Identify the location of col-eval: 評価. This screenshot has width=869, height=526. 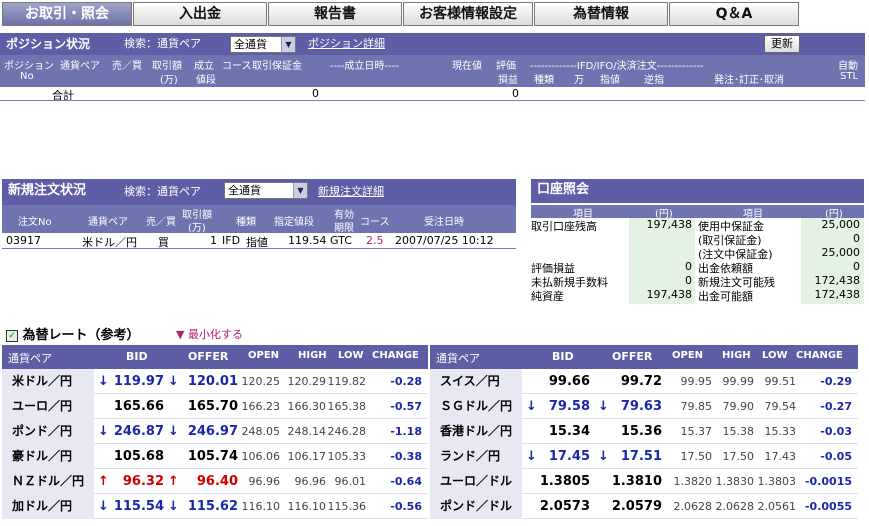
(506, 66).